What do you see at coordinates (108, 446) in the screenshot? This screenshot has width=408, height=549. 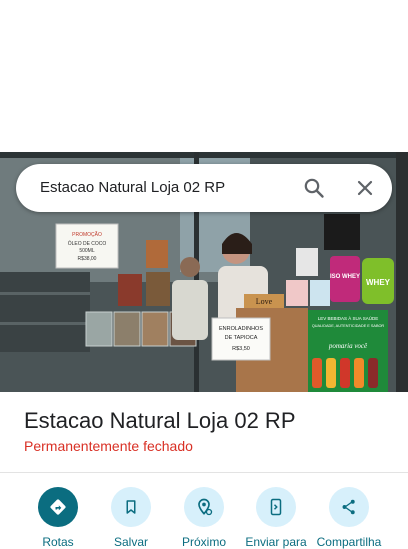 I see `place-status: Permanentemente fechado` at bounding box center [108, 446].